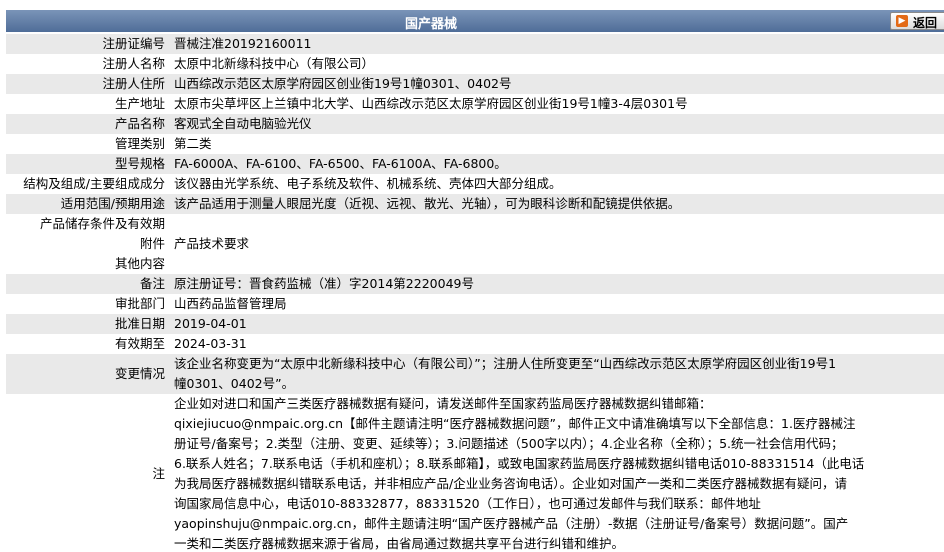 The width and height of the screenshot is (944, 552). Describe the element at coordinates (87, 204) in the screenshot. I see `field-label: 适用范围/预期用途` at that location.